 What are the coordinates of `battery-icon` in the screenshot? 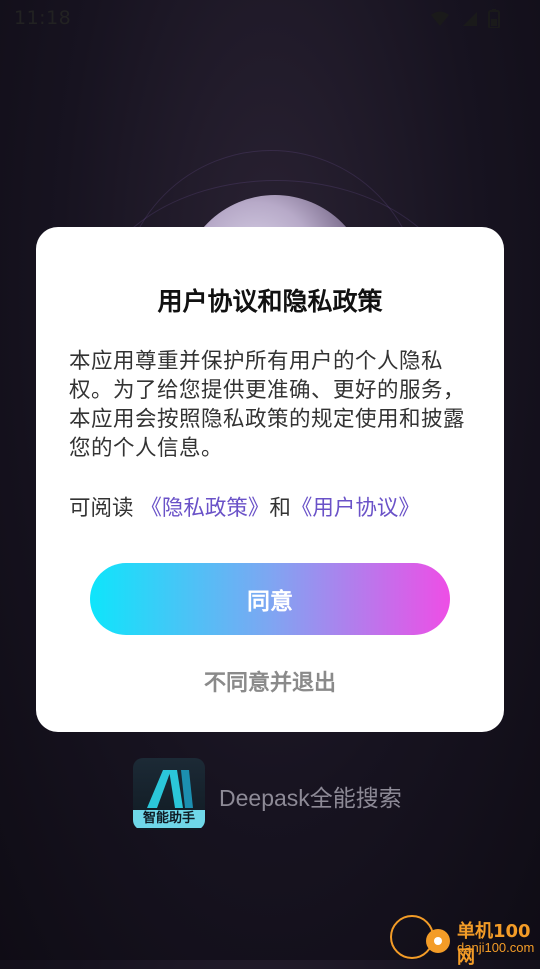 It's located at (494, 18).